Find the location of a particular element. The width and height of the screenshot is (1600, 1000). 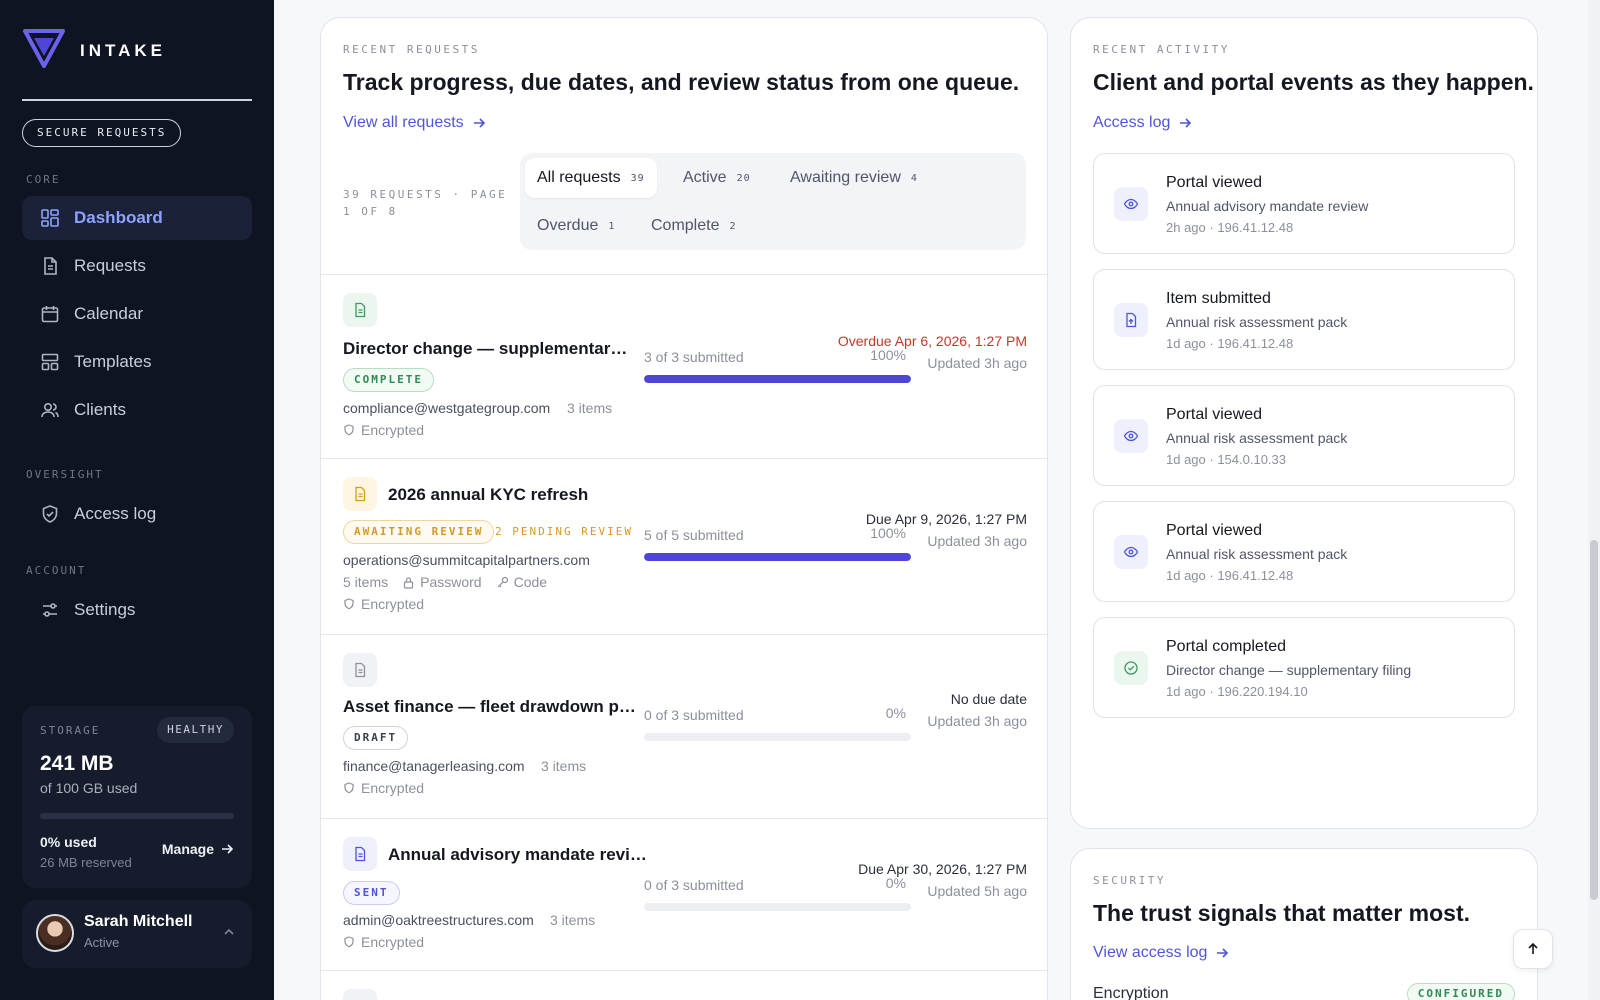

view-access-log-link: View access log is located at coordinates (1161, 953).